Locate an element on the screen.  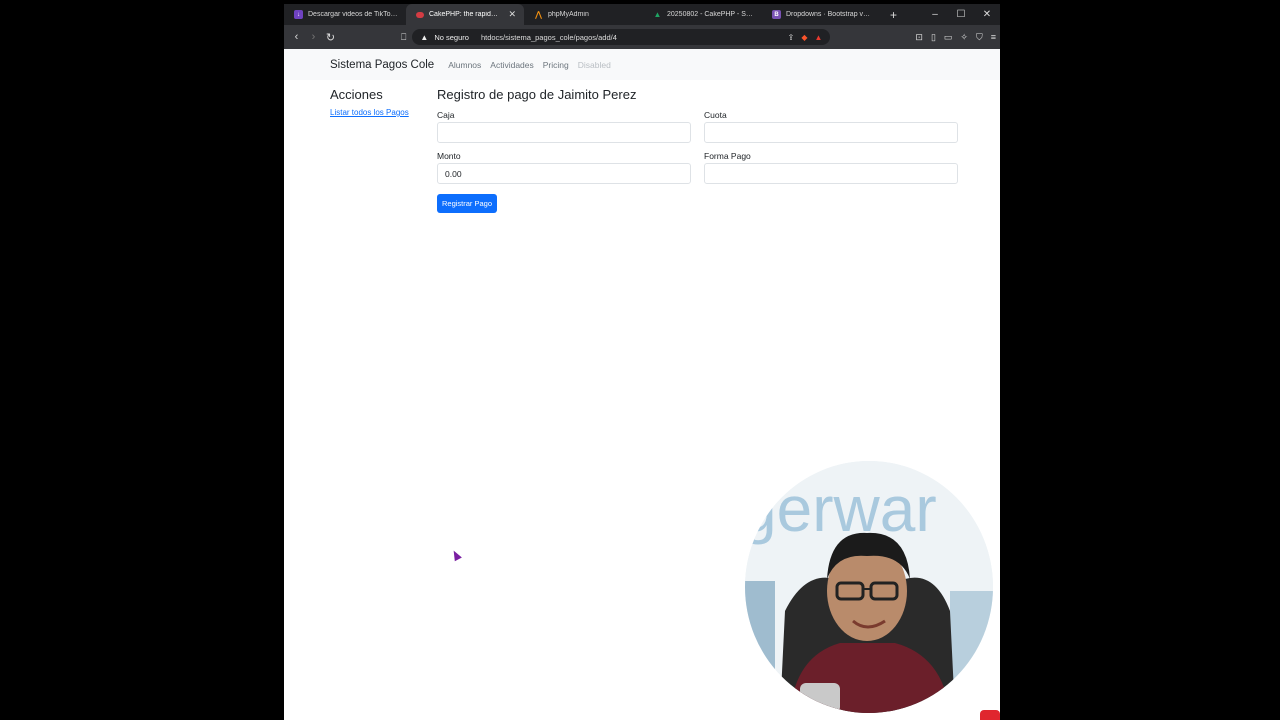
phpmyadmin-icon: ⋀ is located at coordinates (538, 14).